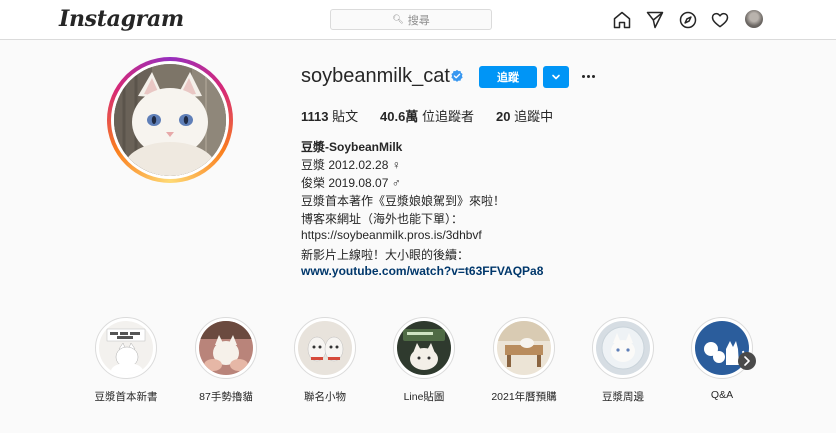  What do you see at coordinates (720, 20) in the screenshot?
I see `heart-icon` at bounding box center [720, 20].